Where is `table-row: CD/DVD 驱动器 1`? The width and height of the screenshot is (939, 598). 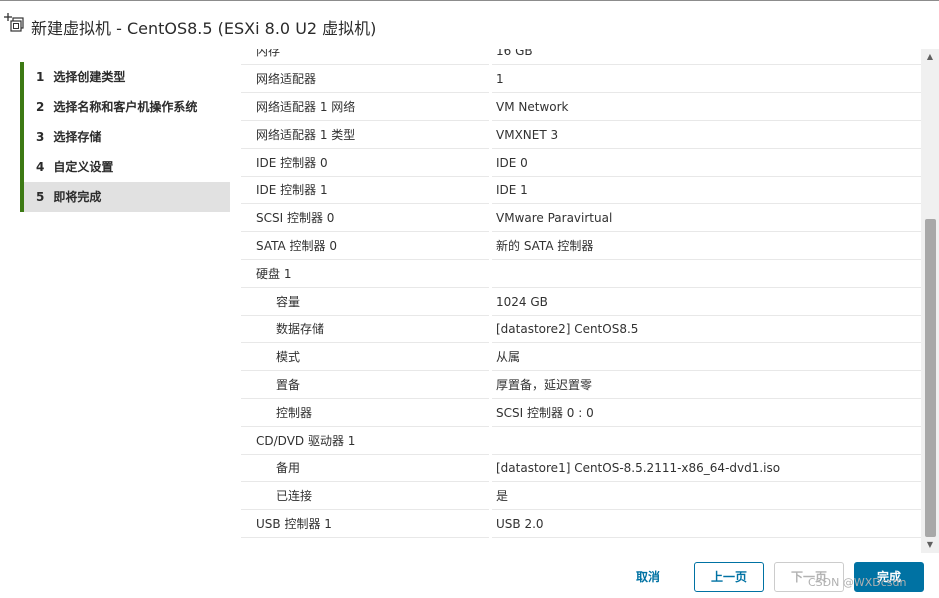 table-row: CD/DVD 驱动器 1 is located at coordinates (581, 442).